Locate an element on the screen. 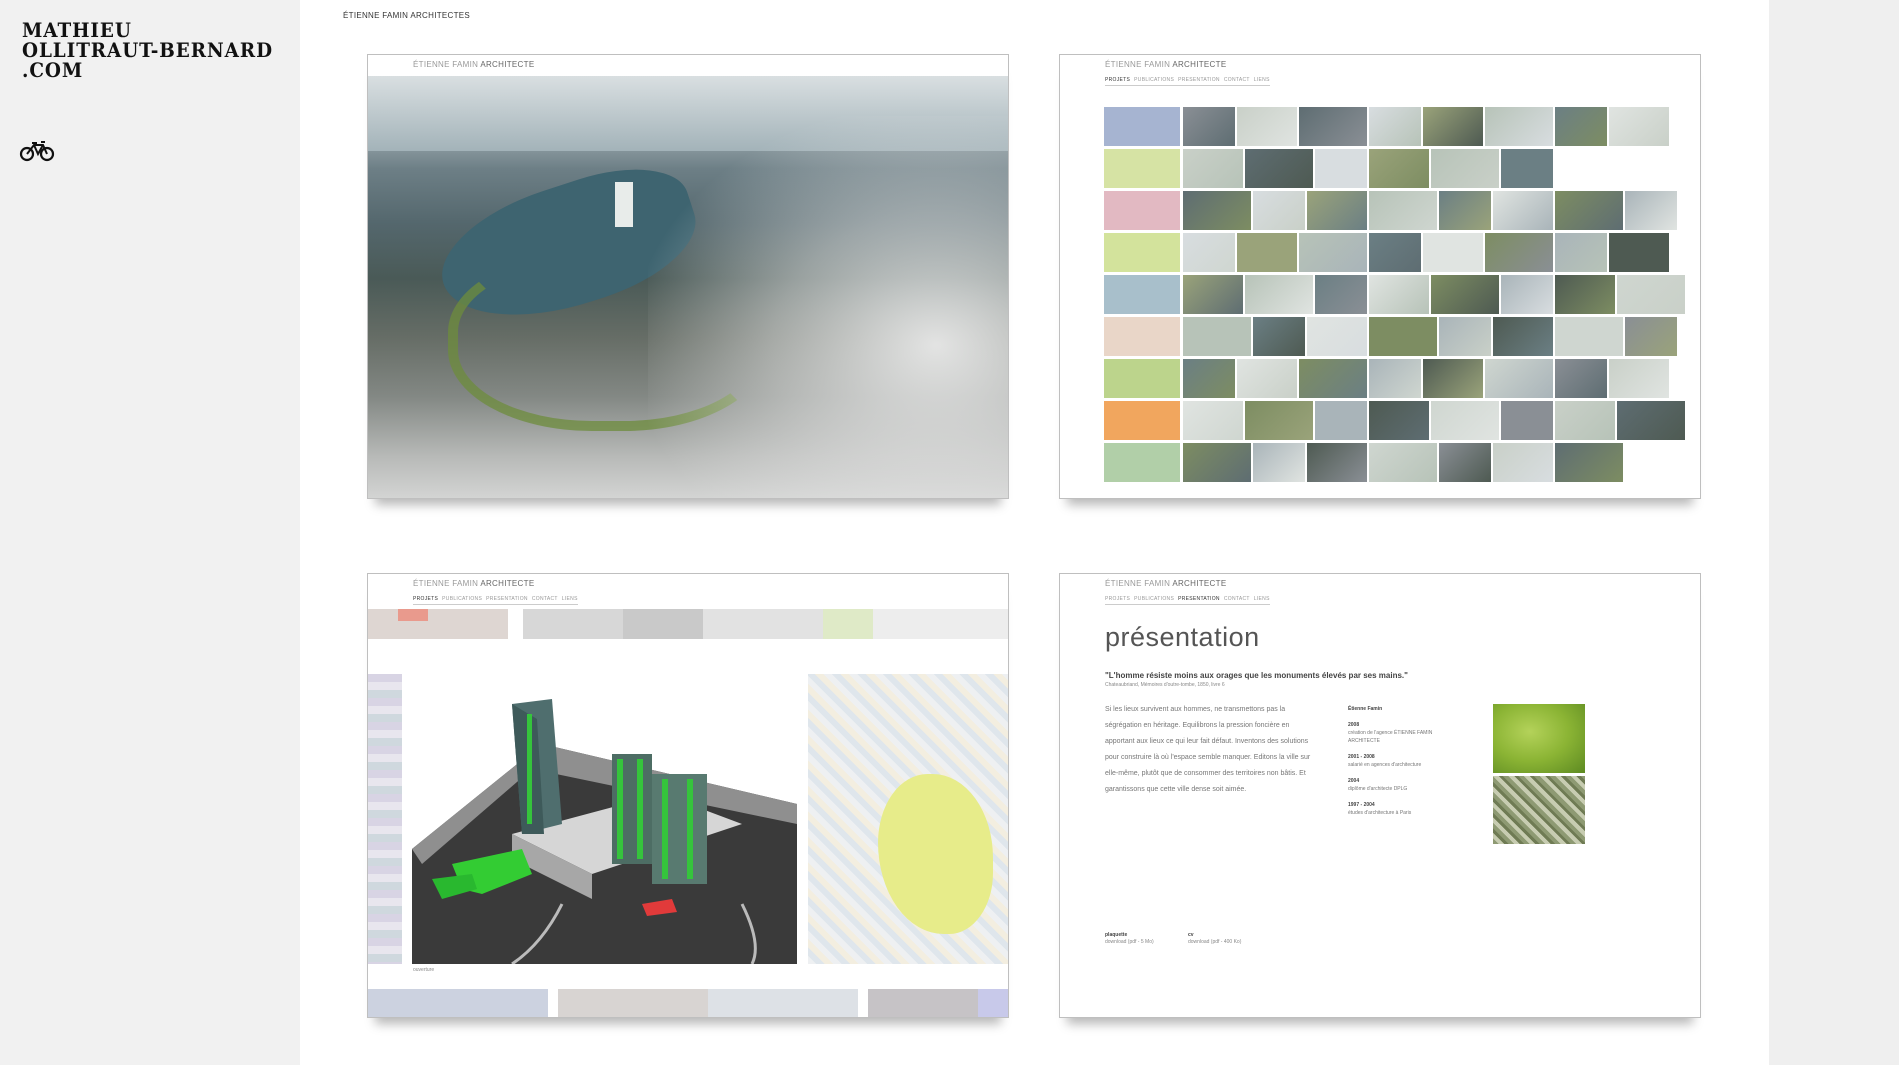 The height and width of the screenshot is (1065, 1899). screenshot-card-aerial: ÉTIENNE FAMIN ARCHITECTE is located at coordinates (688, 276).